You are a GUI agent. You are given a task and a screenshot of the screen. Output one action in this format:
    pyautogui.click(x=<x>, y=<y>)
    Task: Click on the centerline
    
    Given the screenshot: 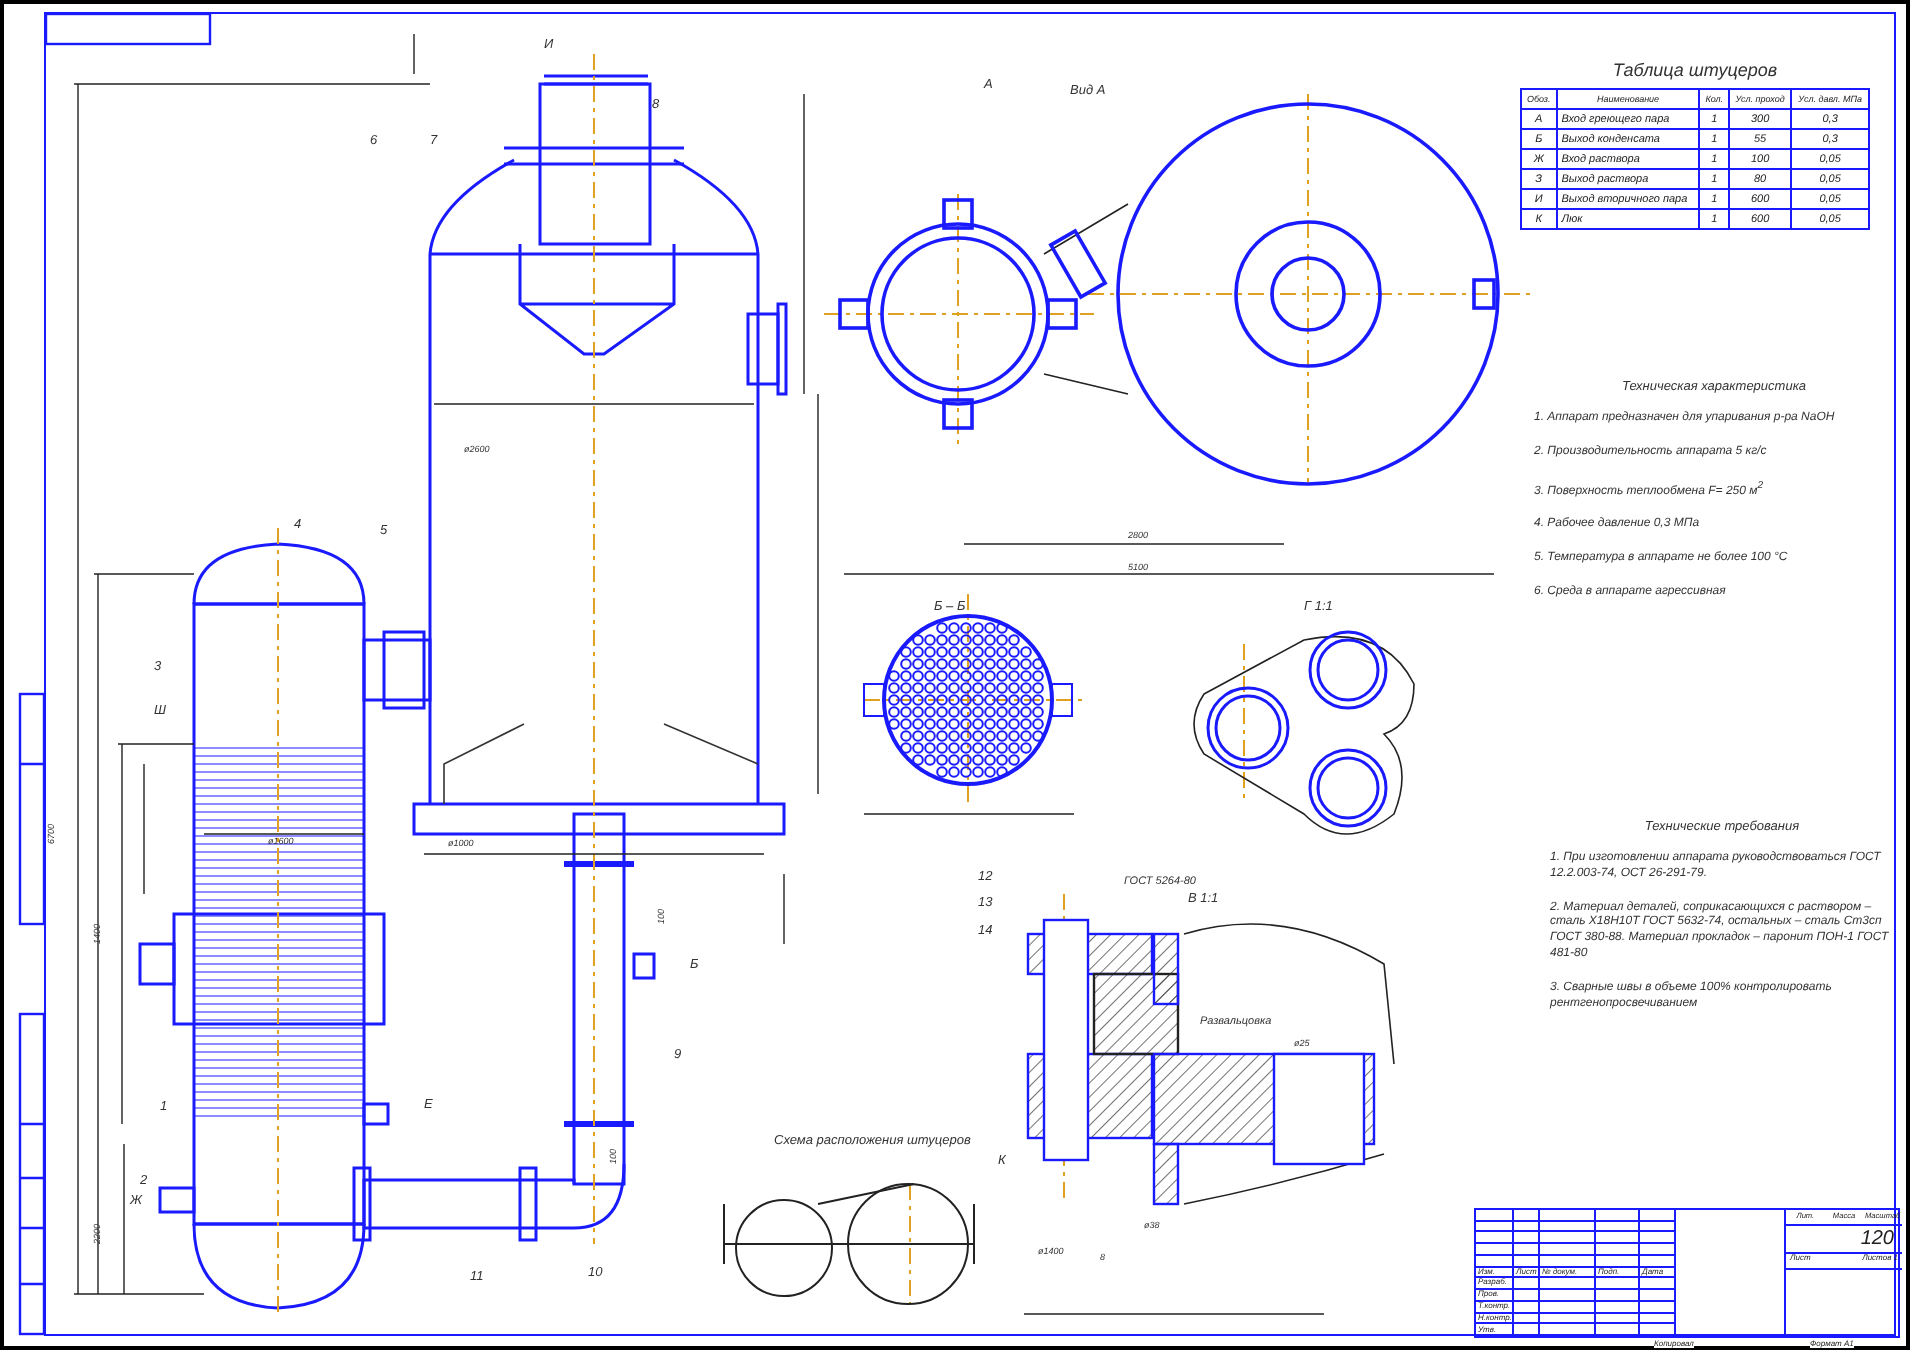 What is the action you would take?
    pyautogui.click(x=910, y=1244)
    